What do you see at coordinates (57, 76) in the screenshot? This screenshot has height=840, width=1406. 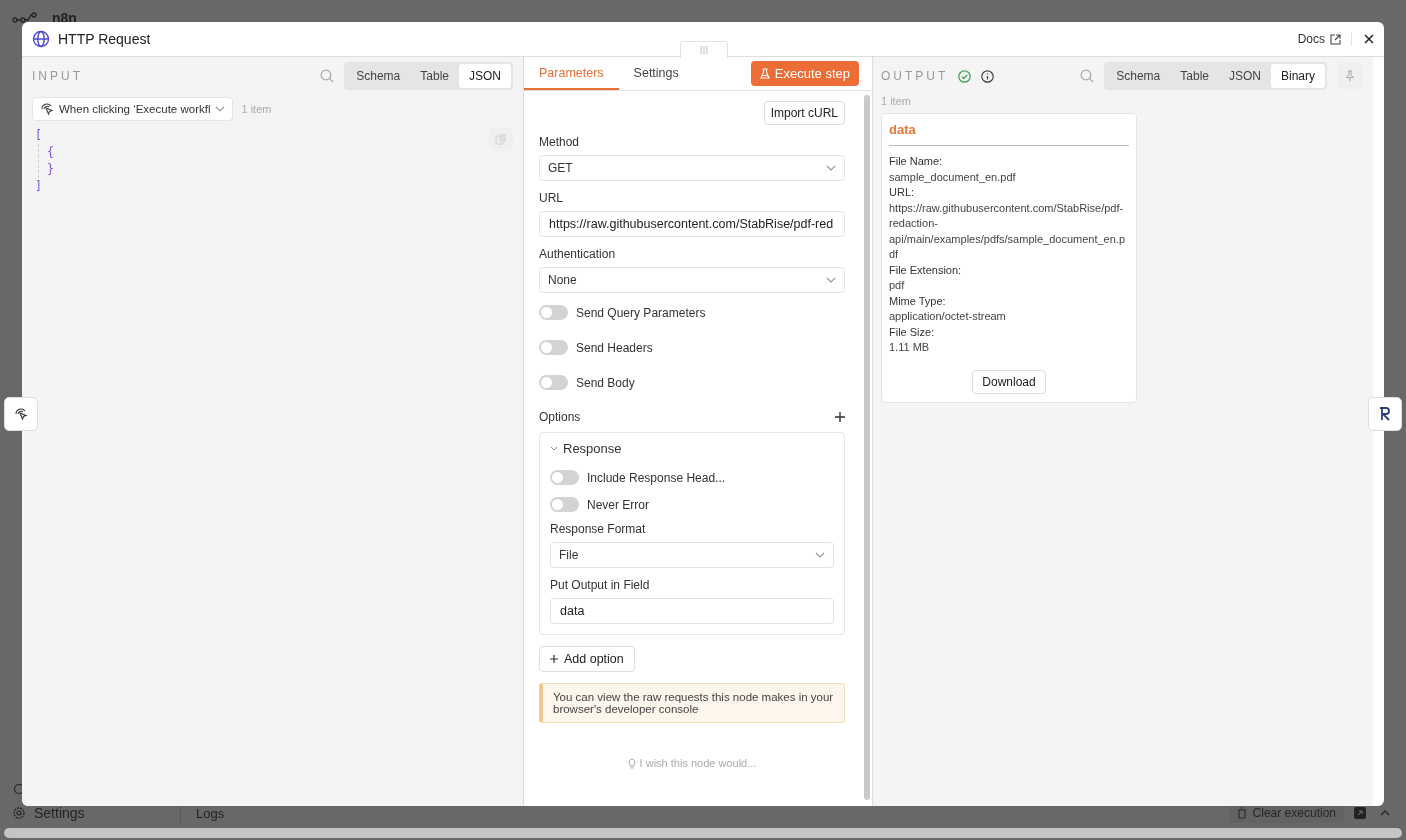 I see `panel-heading: INPUT` at bounding box center [57, 76].